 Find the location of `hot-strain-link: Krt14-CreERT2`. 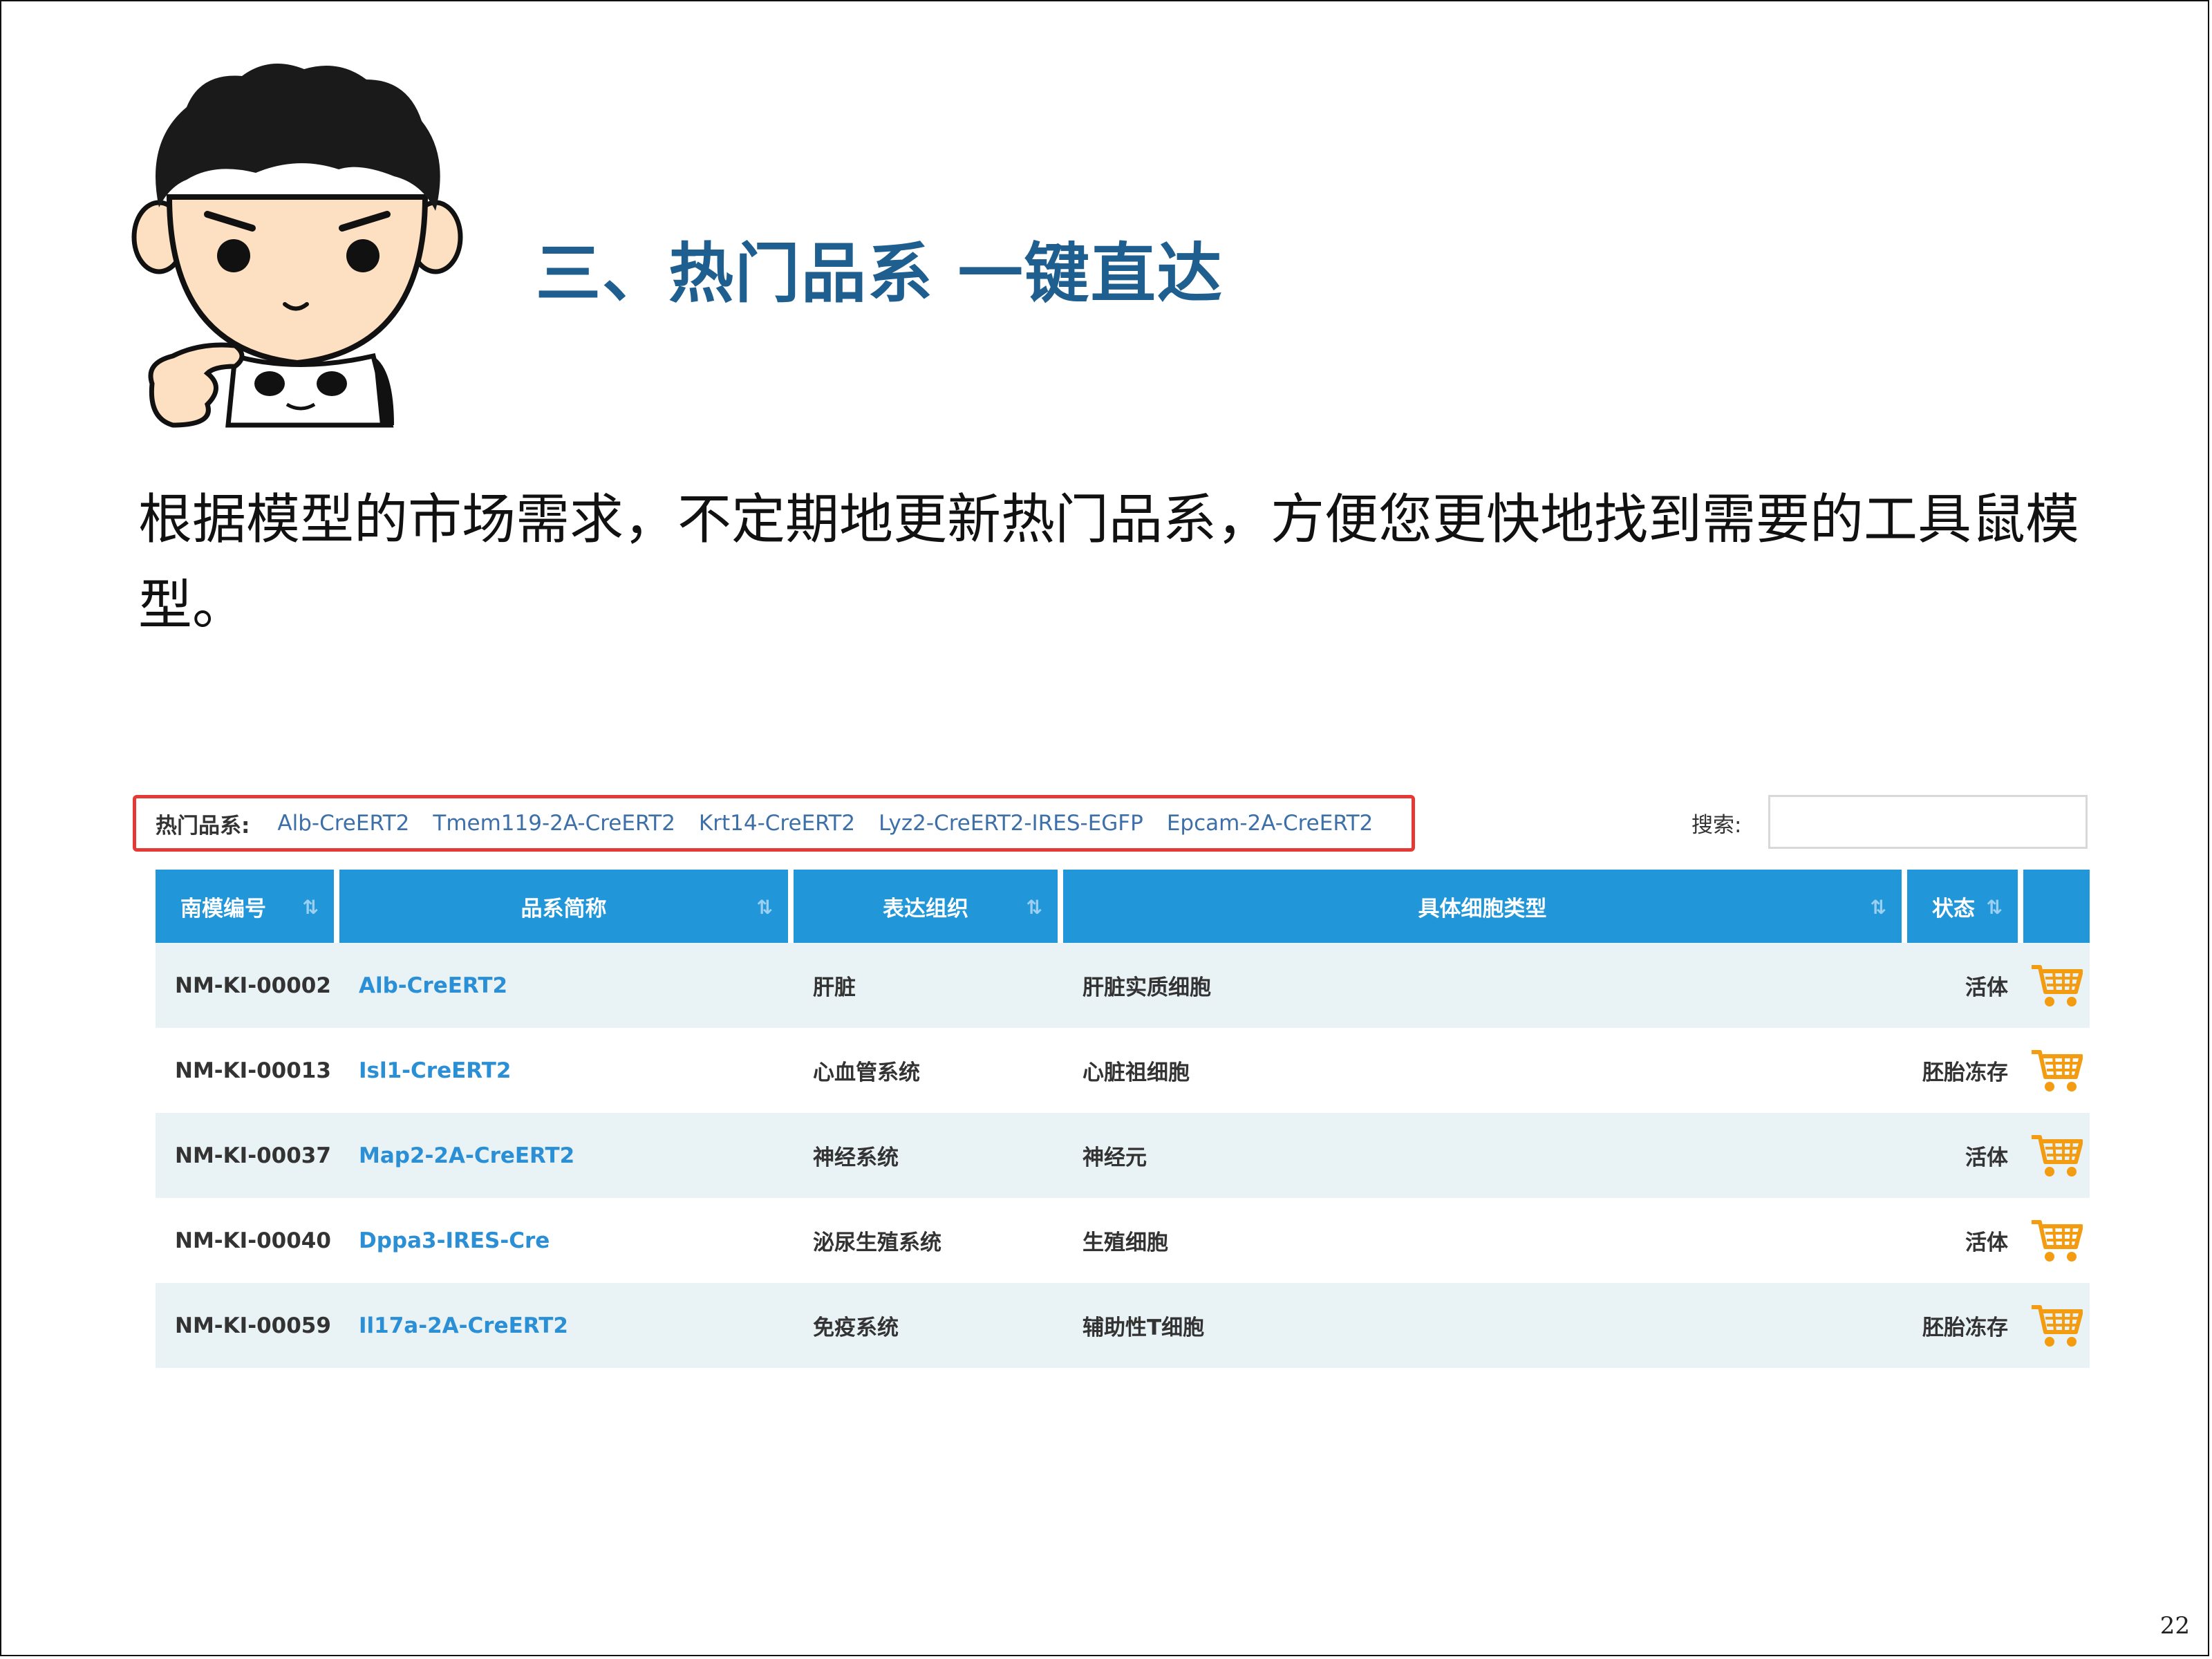

hot-strain-link: Krt14-CreERT2 is located at coordinates (777, 824).